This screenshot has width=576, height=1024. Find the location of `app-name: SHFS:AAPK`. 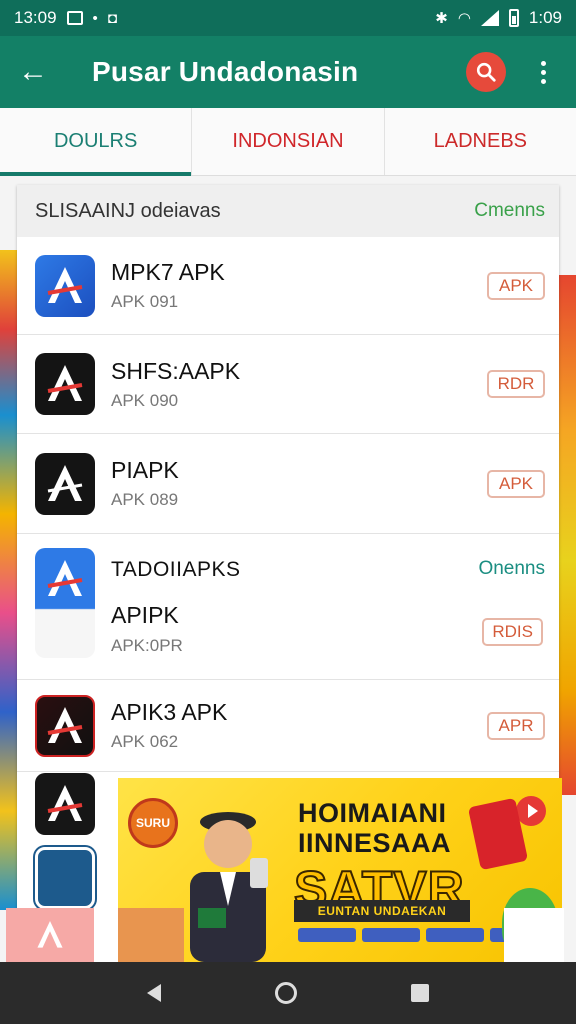

app-name: SHFS:AAPK is located at coordinates (176, 370).